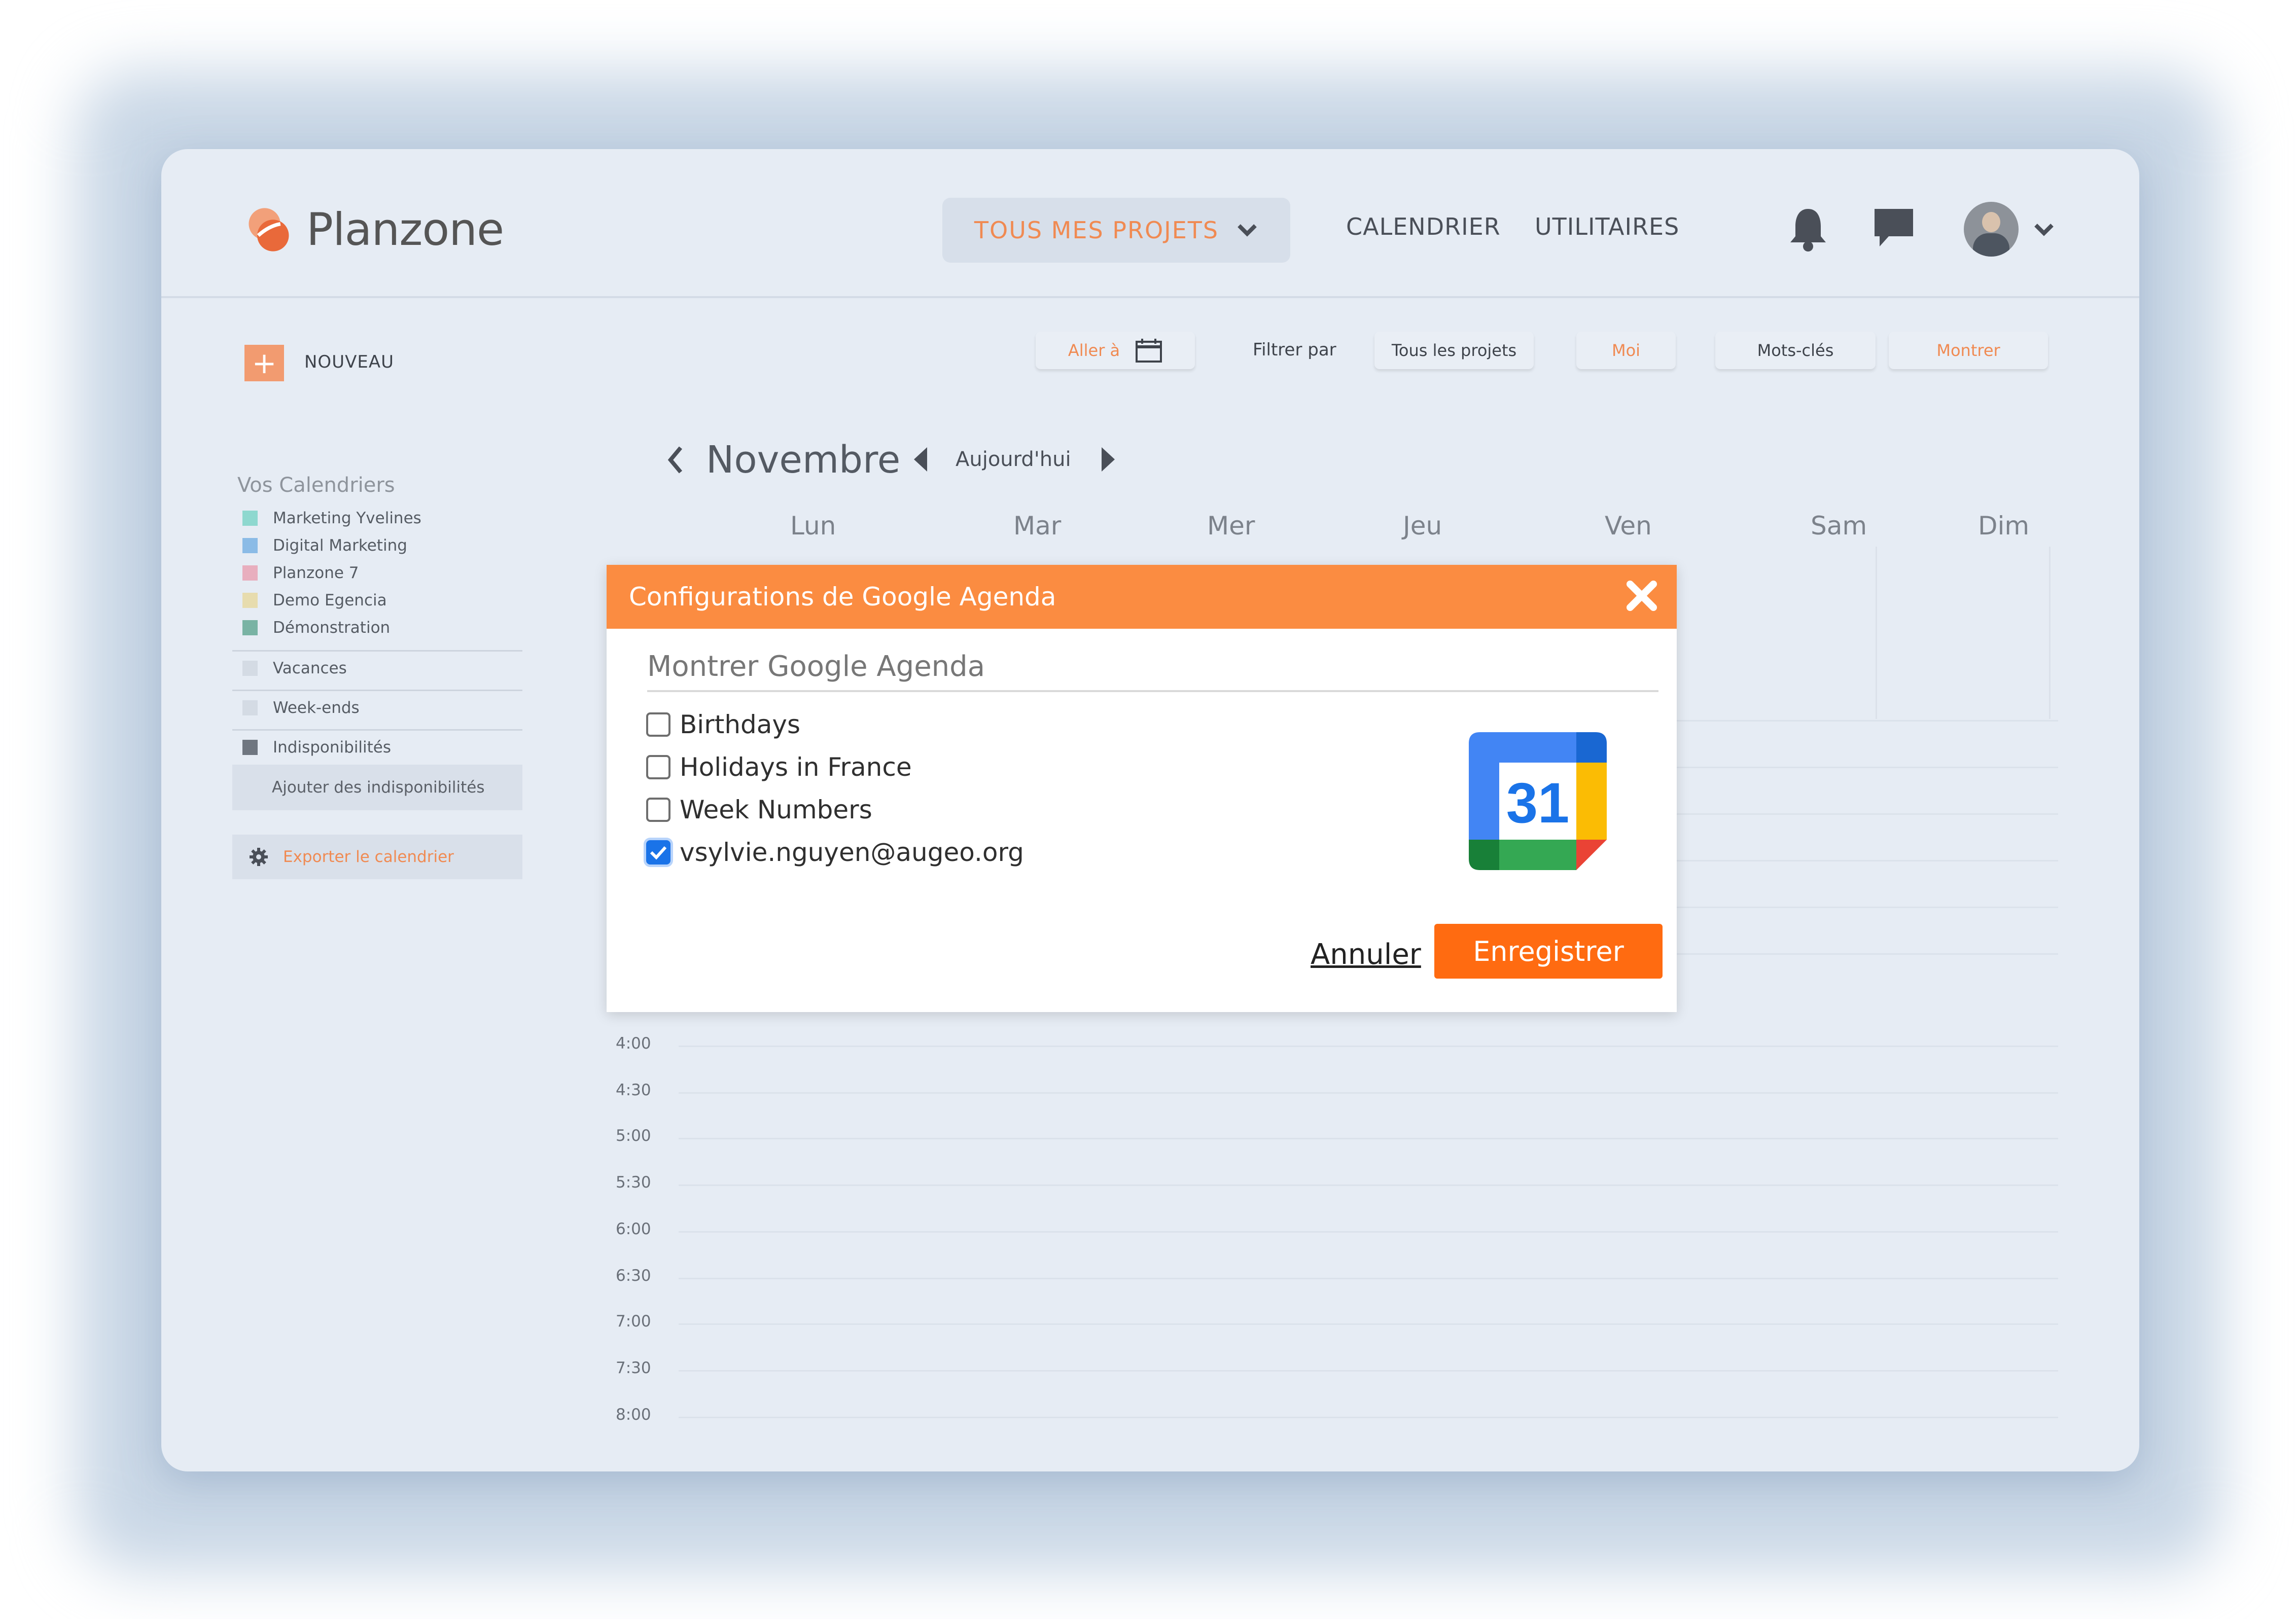 The height and width of the screenshot is (1619, 2296). I want to click on option-label: Week Numbers, so click(776, 809).